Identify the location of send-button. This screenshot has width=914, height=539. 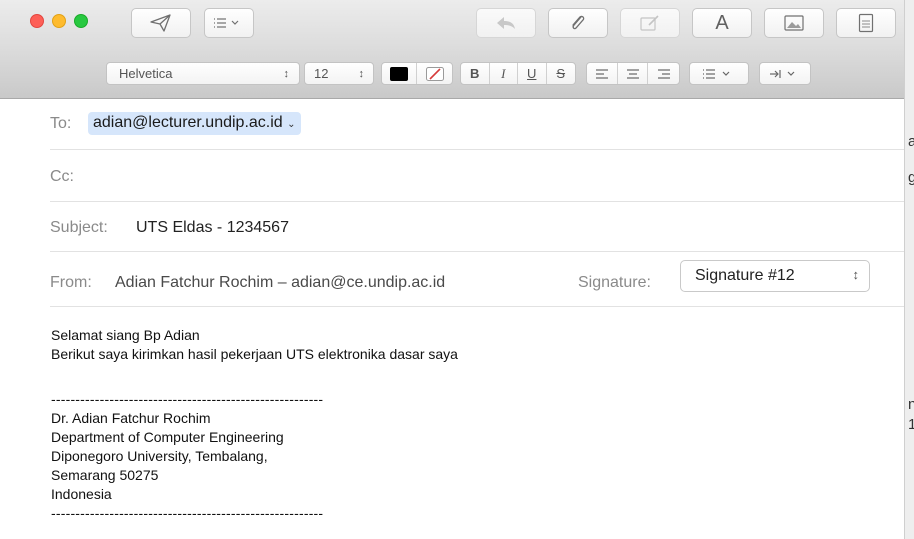
(161, 23).